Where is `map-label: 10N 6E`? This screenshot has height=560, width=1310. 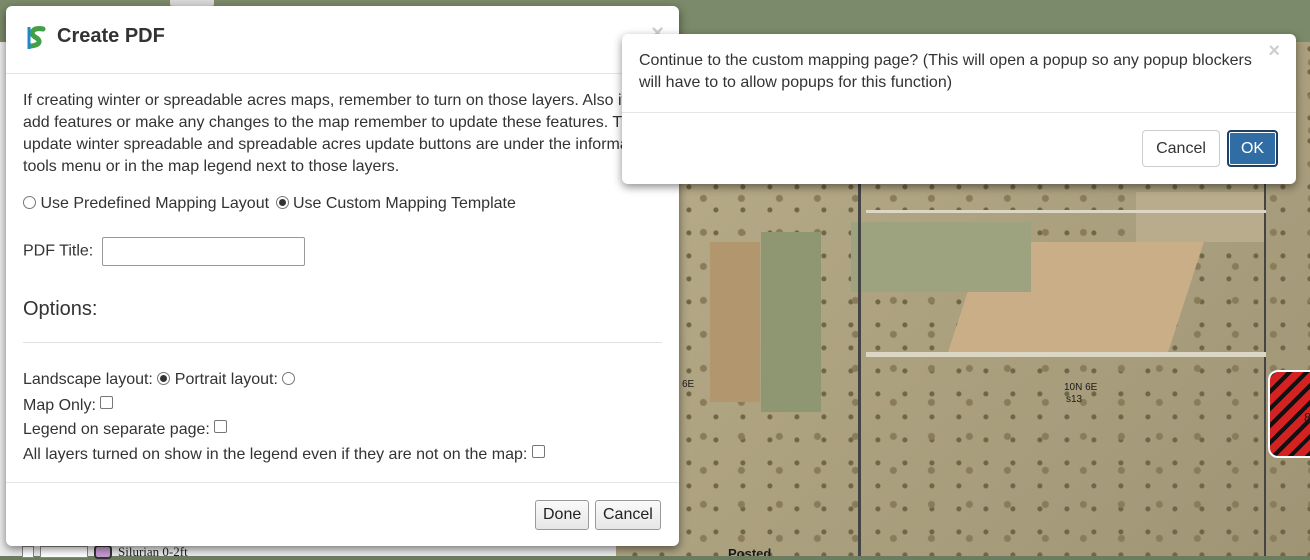
map-label: 10N 6E is located at coordinates (1081, 387).